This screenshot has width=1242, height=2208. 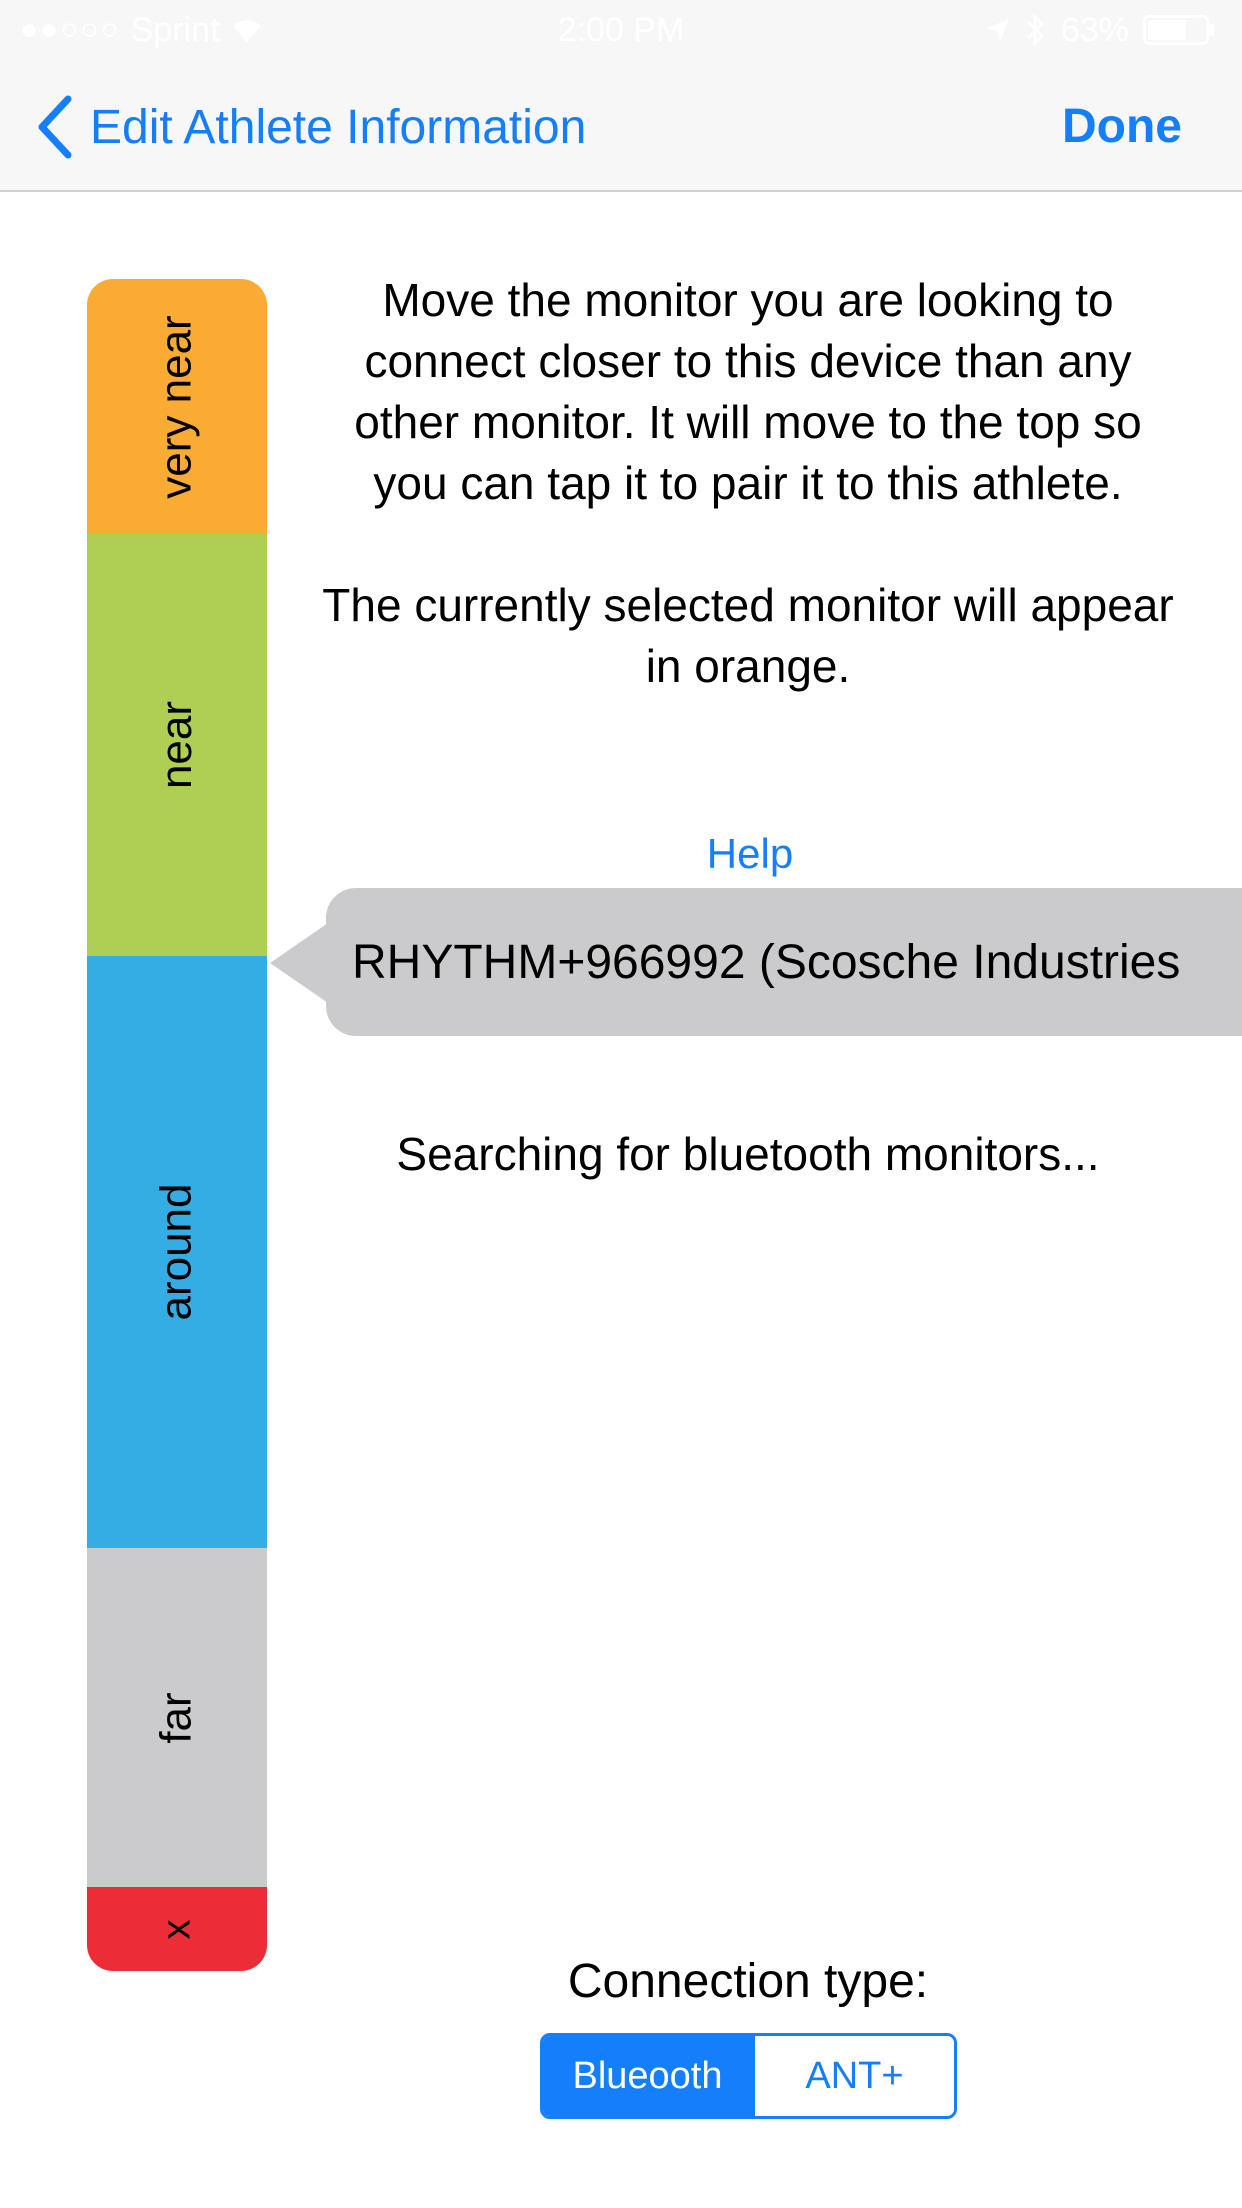 What do you see at coordinates (748, 1981) in the screenshot?
I see `connection-type-label: Connection type:` at bounding box center [748, 1981].